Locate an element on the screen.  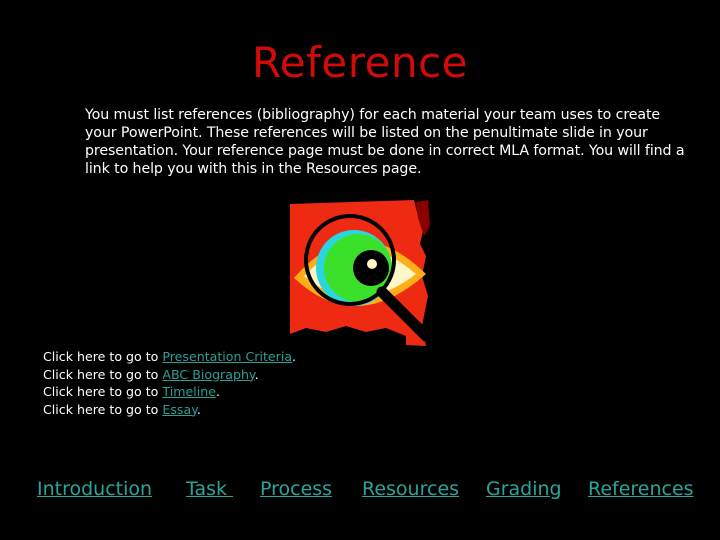
timeline-link: Timeline is located at coordinates (189, 391).